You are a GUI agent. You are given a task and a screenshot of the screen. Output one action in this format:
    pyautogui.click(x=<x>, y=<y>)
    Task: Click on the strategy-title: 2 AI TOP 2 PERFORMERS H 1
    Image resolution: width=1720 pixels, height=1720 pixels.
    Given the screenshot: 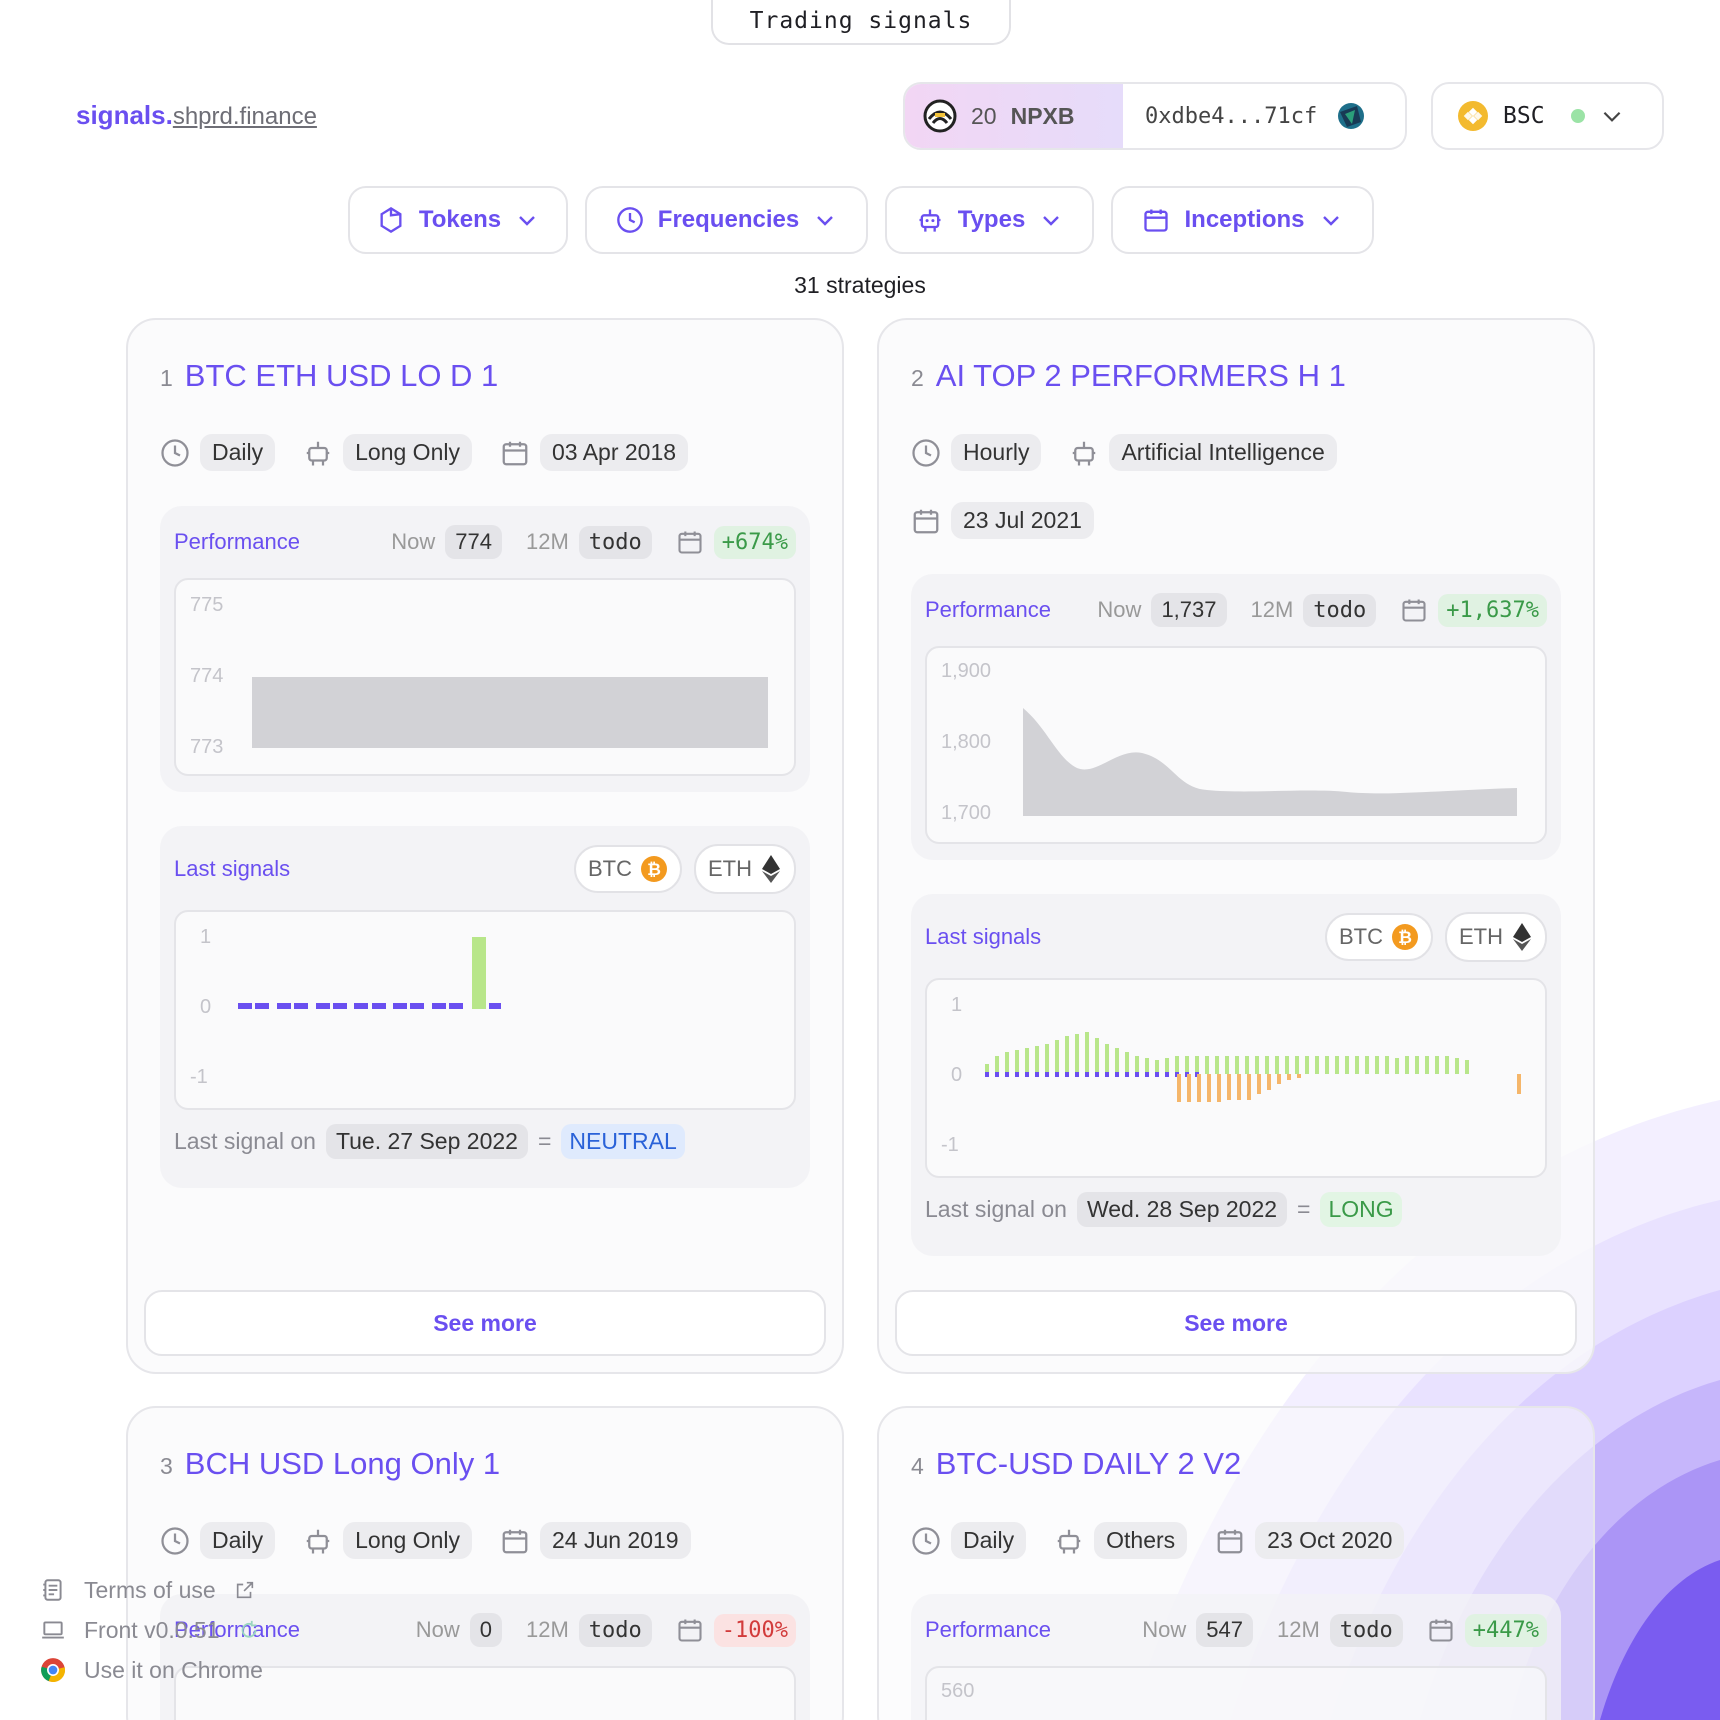 What is the action you would take?
    pyautogui.click(x=1128, y=376)
    